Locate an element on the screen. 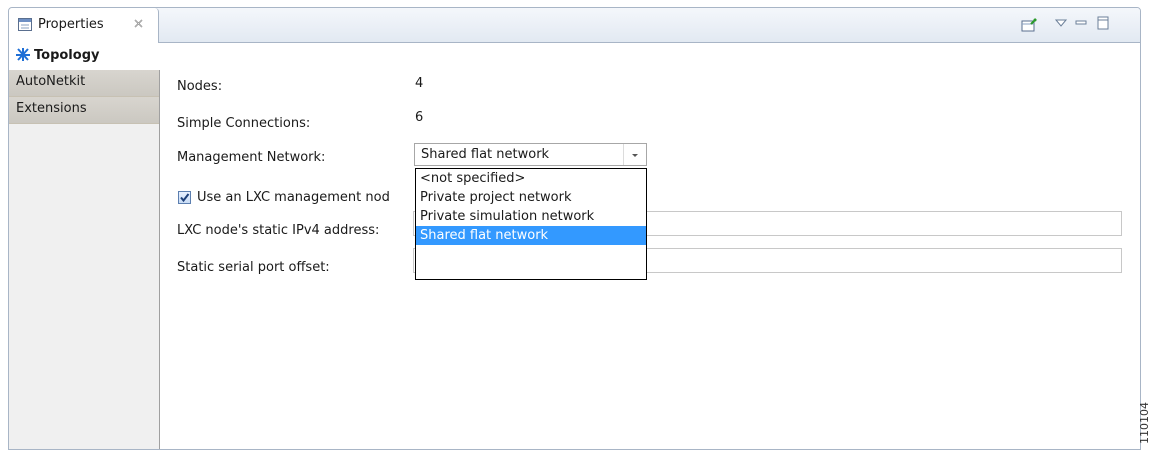 The width and height of the screenshot is (1150, 452). connections-label: Simple Connections: is located at coordinates (244, 123).